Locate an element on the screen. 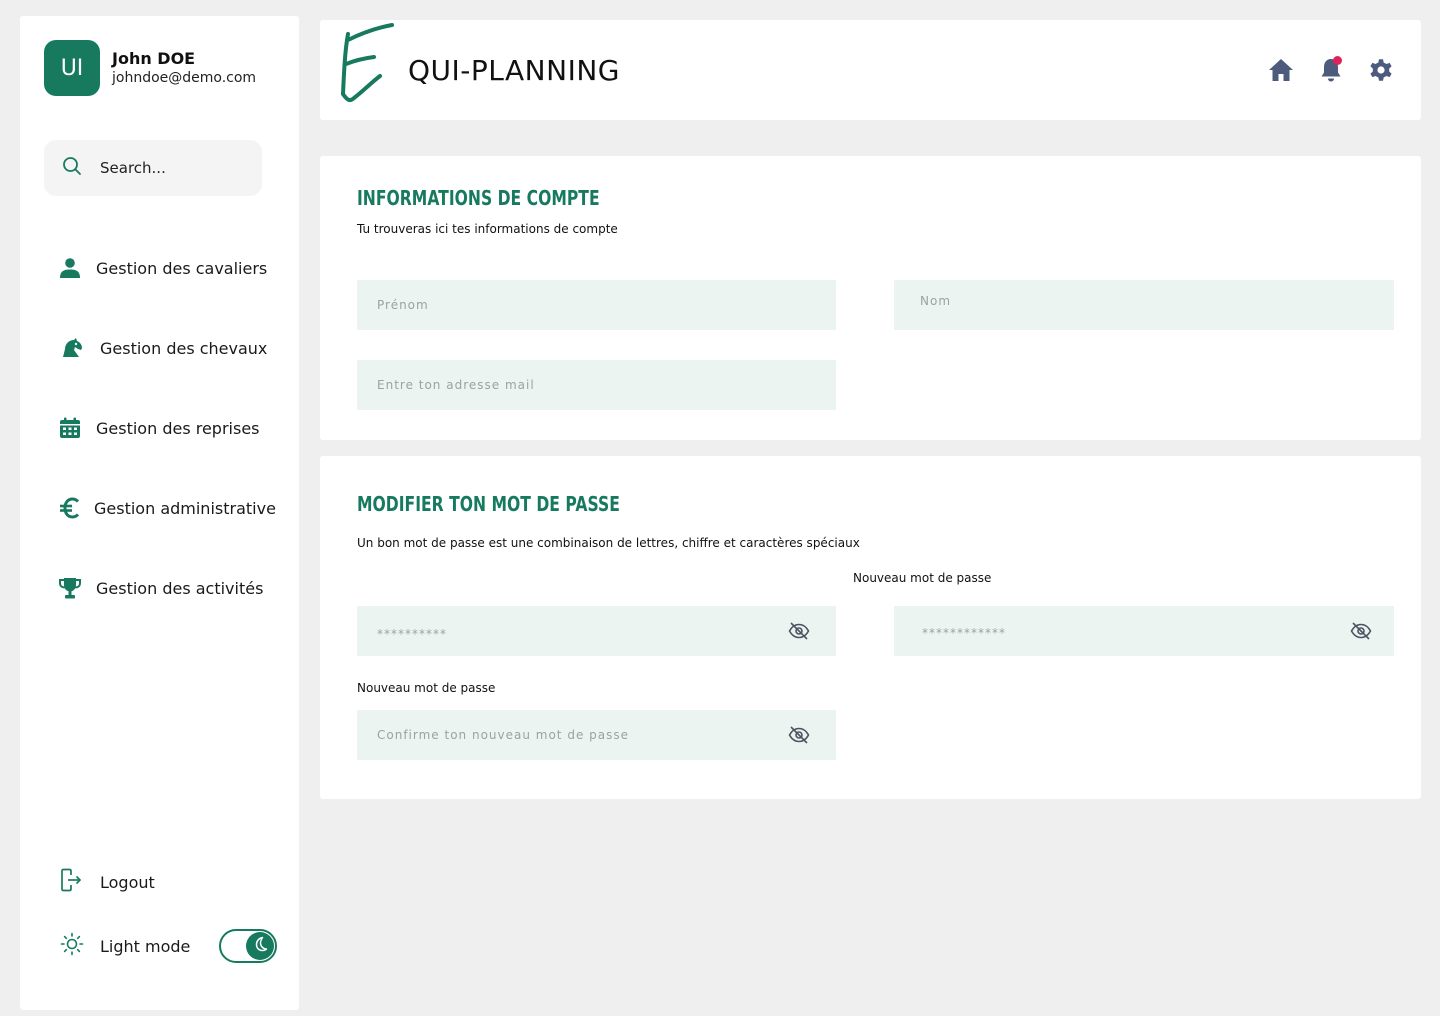 The width and height of the screenshot is (1440, 1016). lastname-placeholder: Nom is located at coordinates (936, 301).